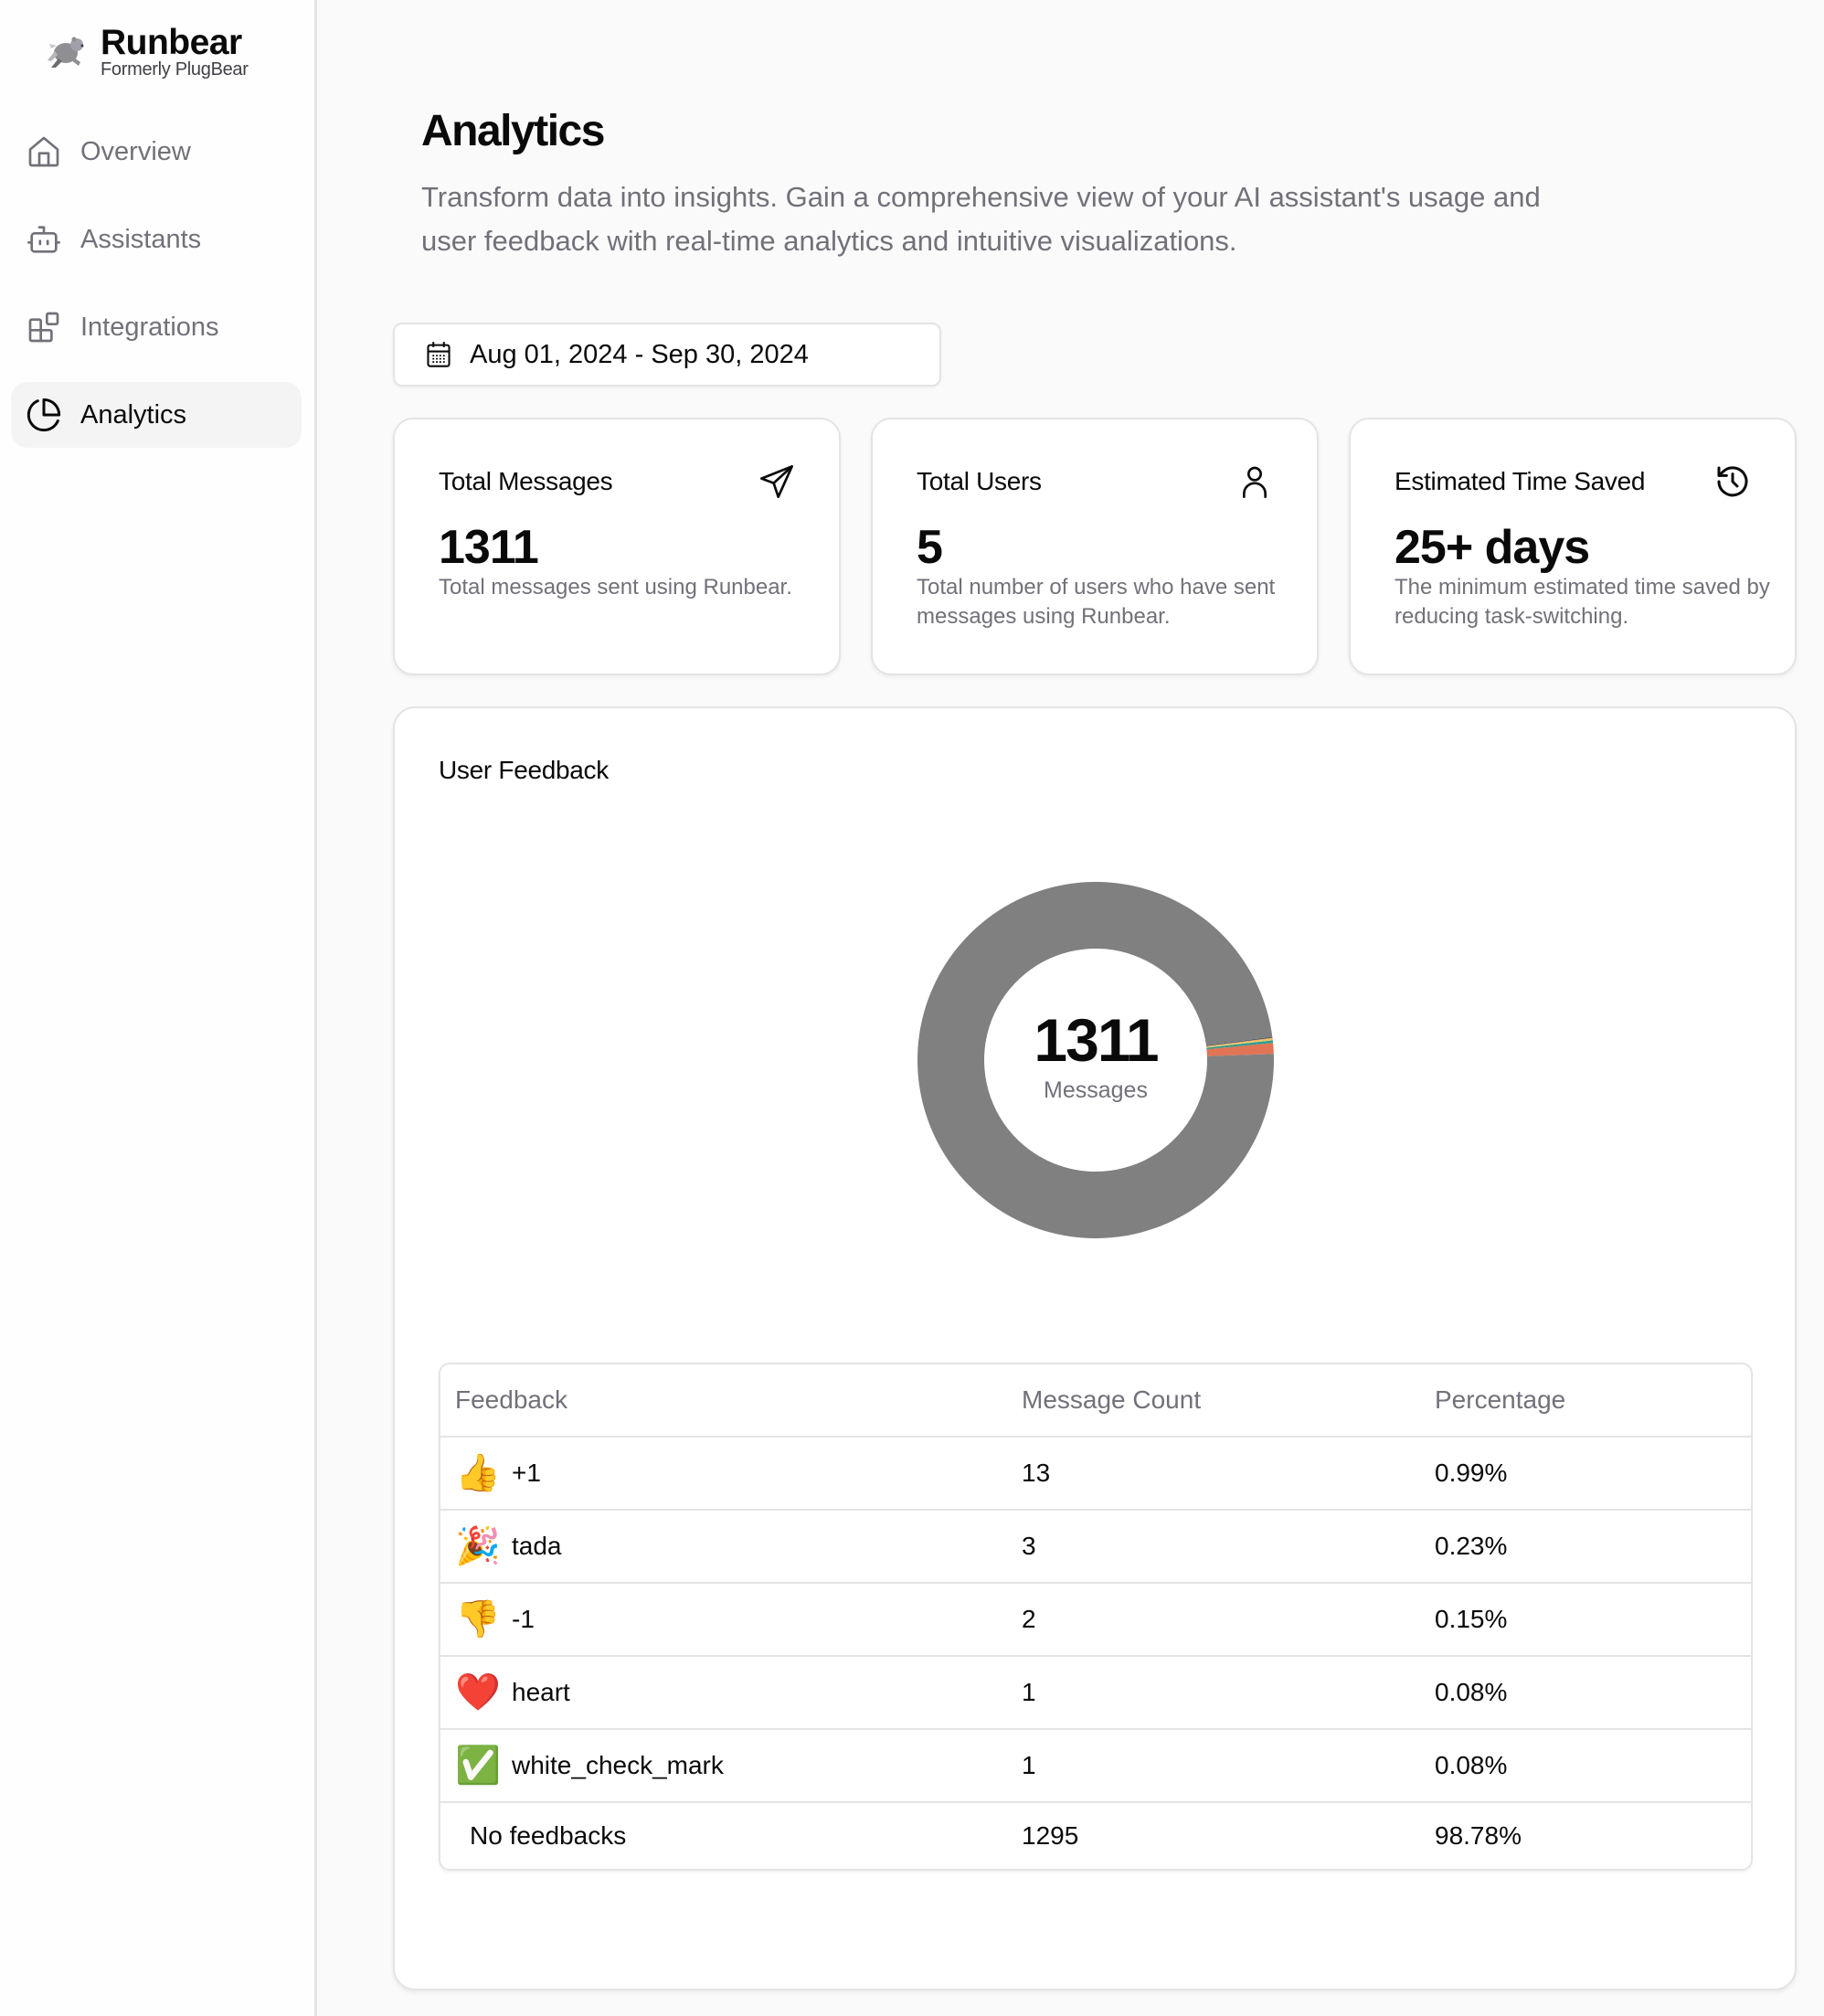 This screenshot has width=1824, height=2016. I want to click on donut-center: 1311 Messages, so click(1096, 1060).